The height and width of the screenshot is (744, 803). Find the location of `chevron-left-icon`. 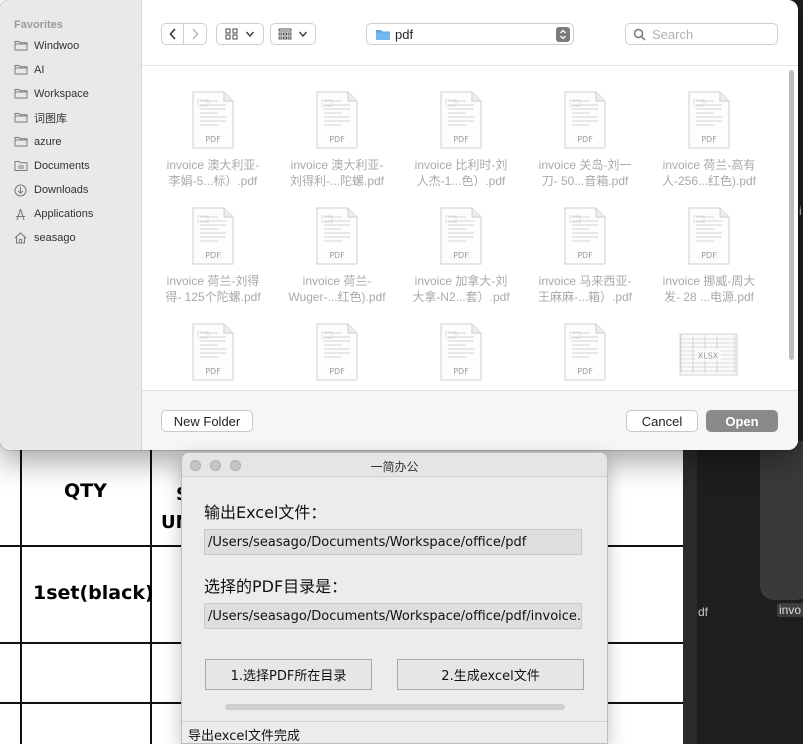

chevron-left-icon is located at coordinates (172, 34).